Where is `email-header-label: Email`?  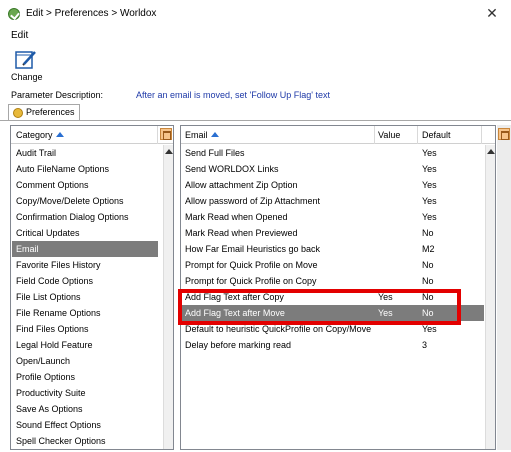
email-header-label: Email is located at coordinates (196, 135).